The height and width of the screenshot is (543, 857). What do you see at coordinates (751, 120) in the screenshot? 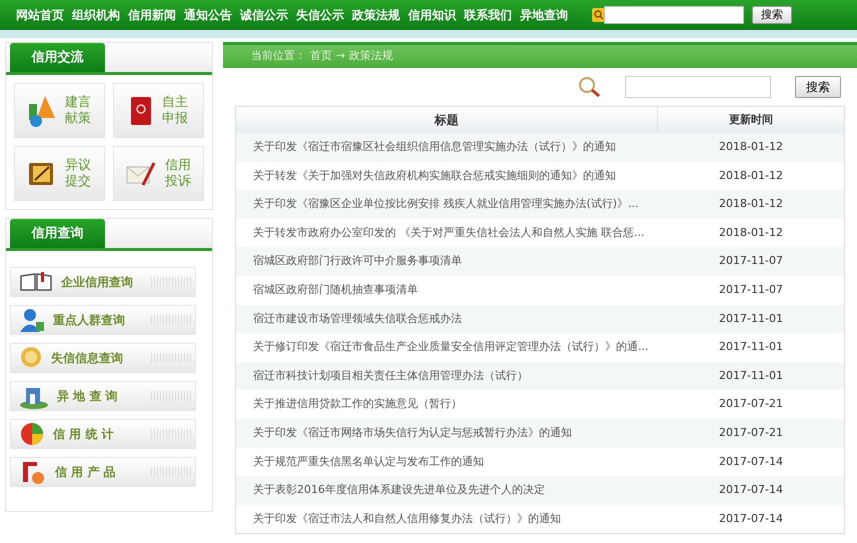
I see `column-header: 更新时间` at bounding box center [751, 120].